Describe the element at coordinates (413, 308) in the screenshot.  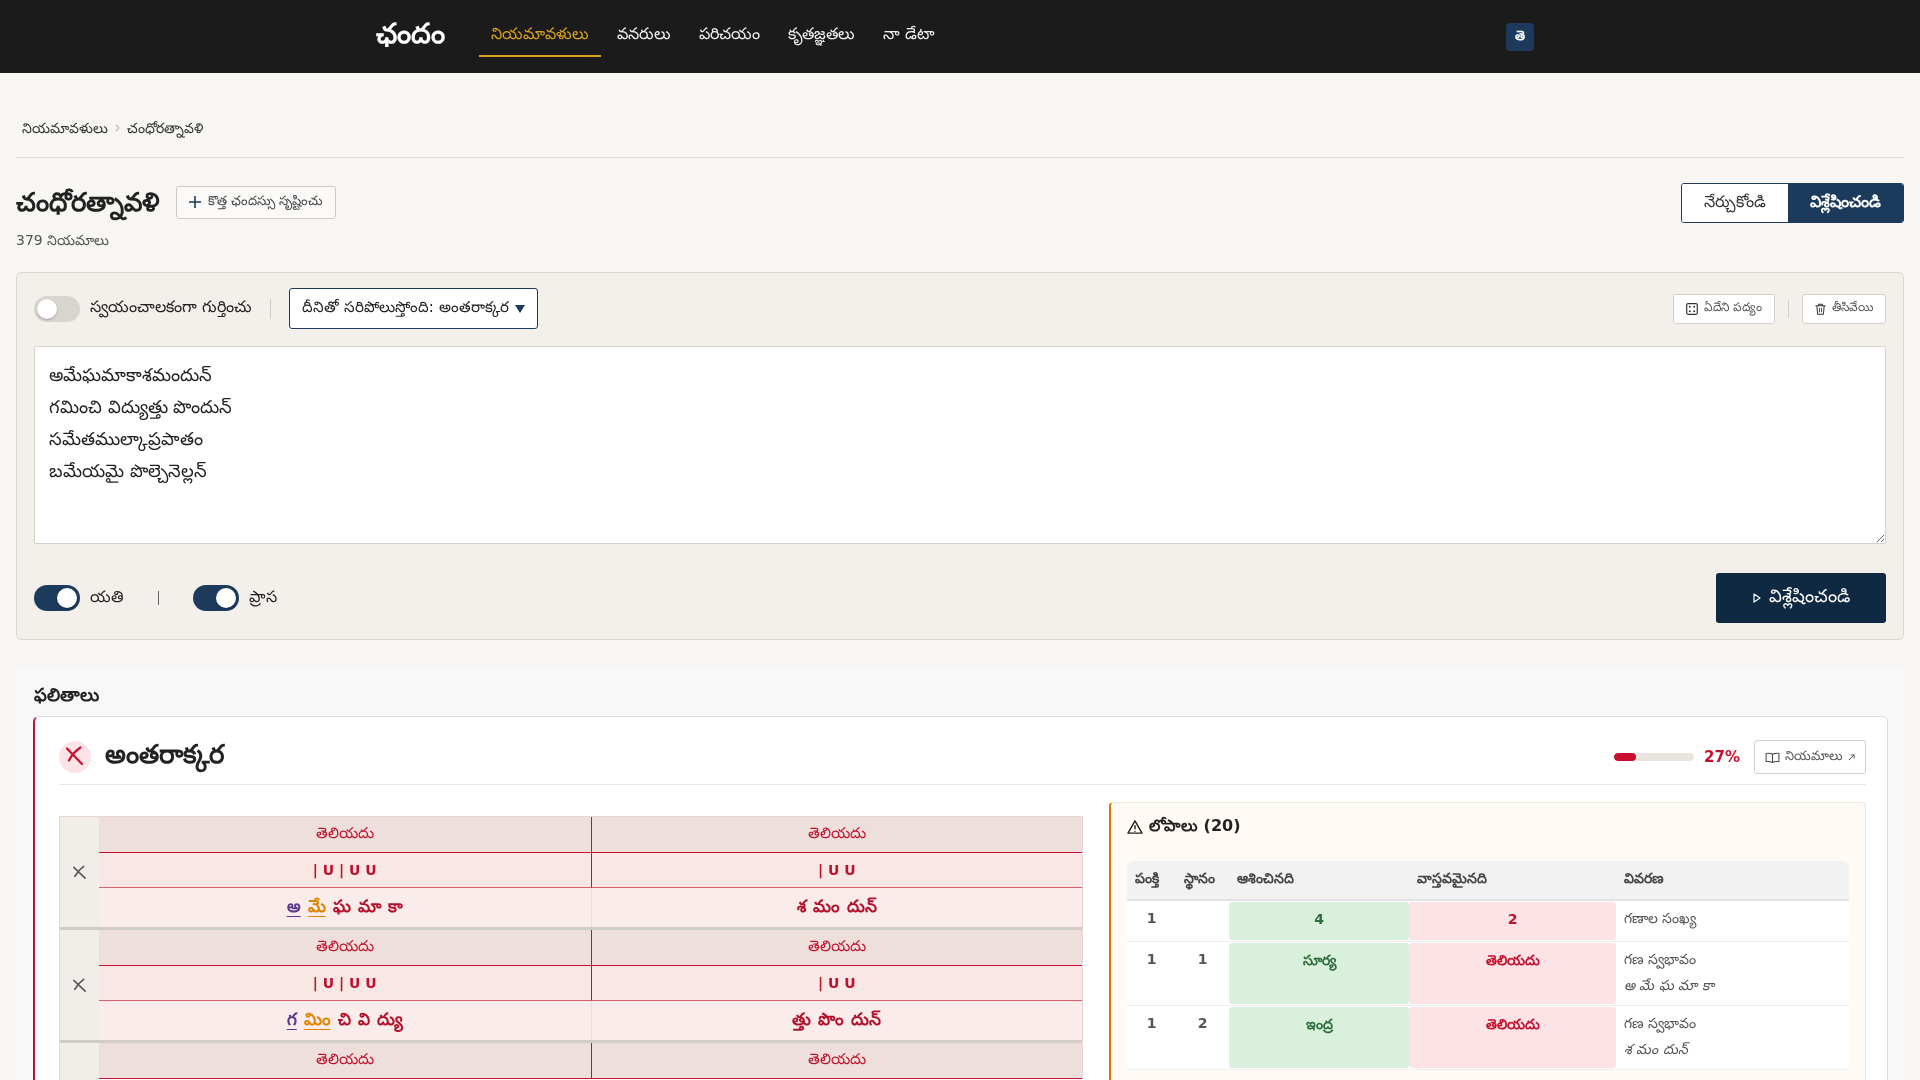
I see `meter-select: దీనితో సరిపోలుస్తోంది: అంతరాక్కర` at that location.